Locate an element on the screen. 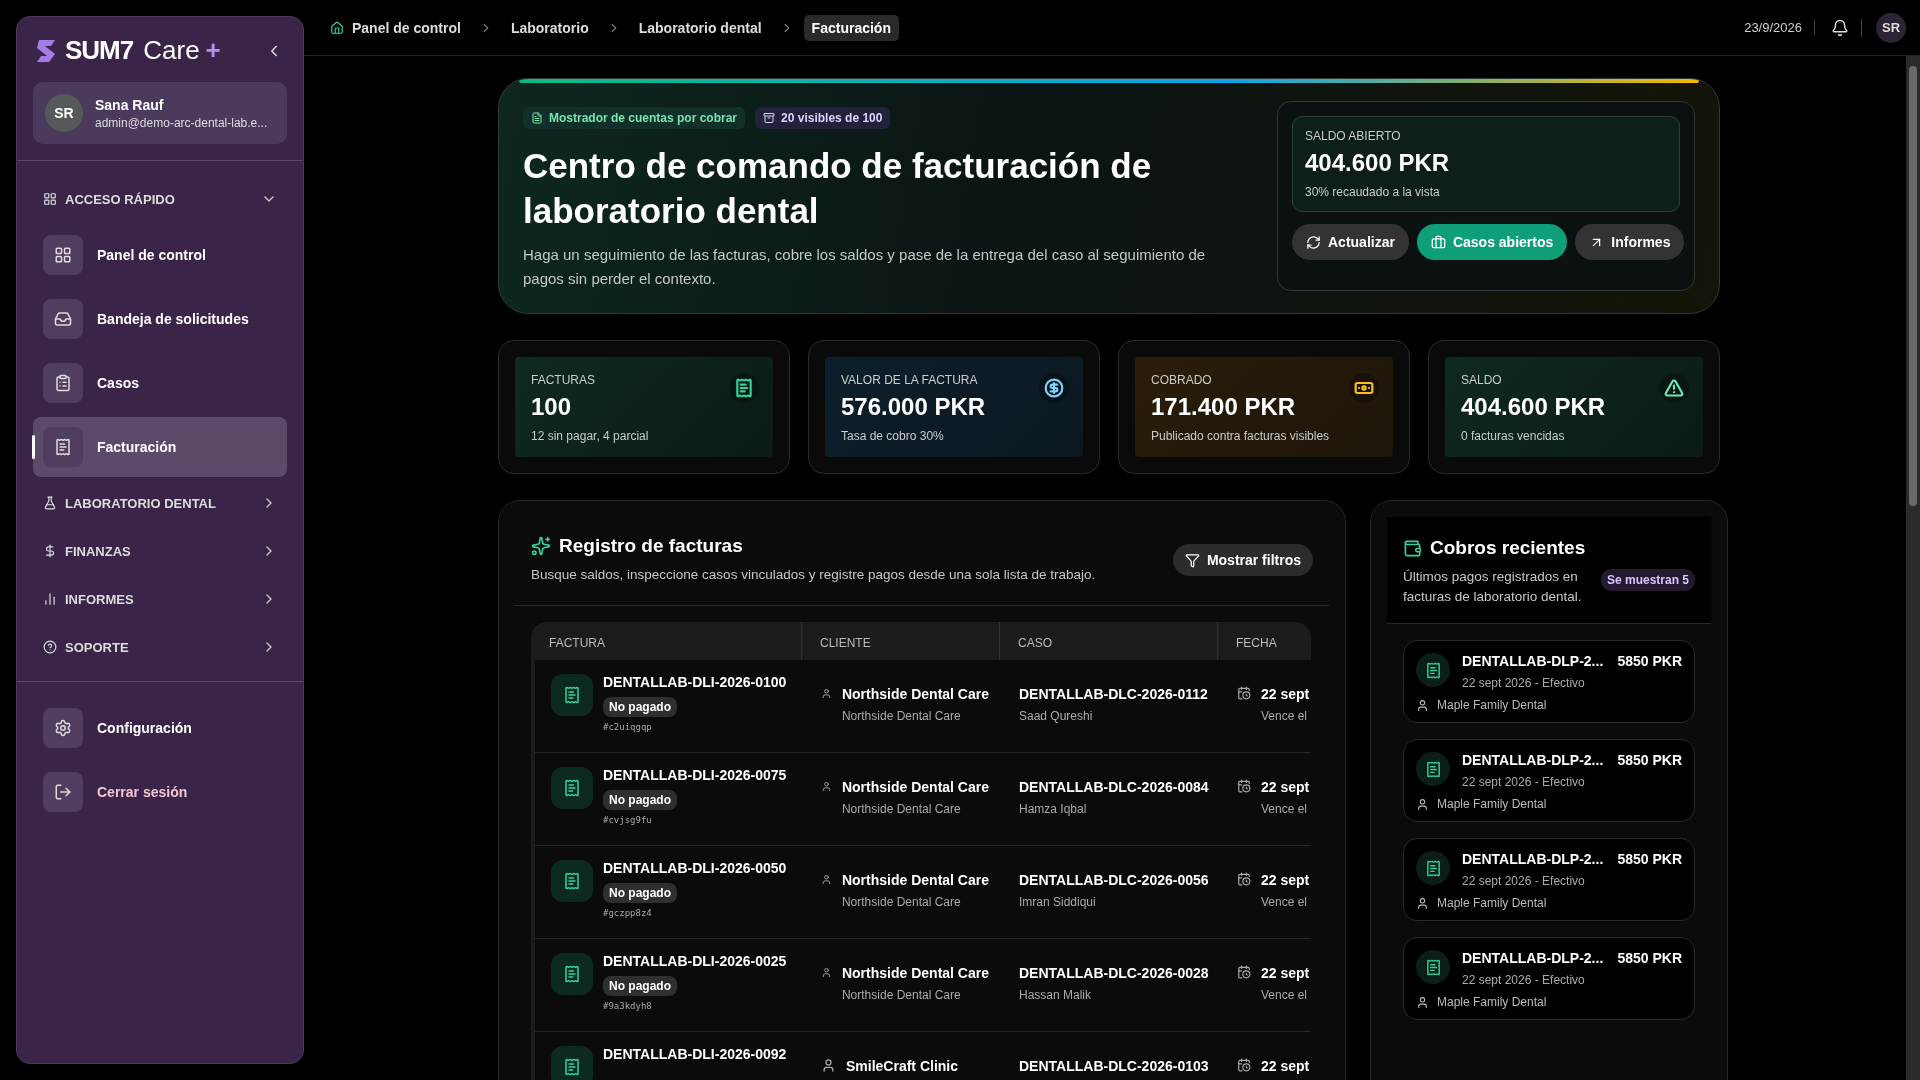  user-avatar: SR is located at coordinates (1891, 27).